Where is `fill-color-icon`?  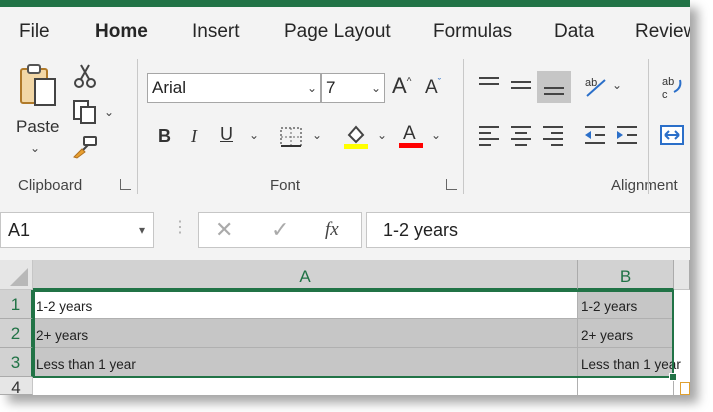
fill-color-icon is located at coordinates (356, 136).